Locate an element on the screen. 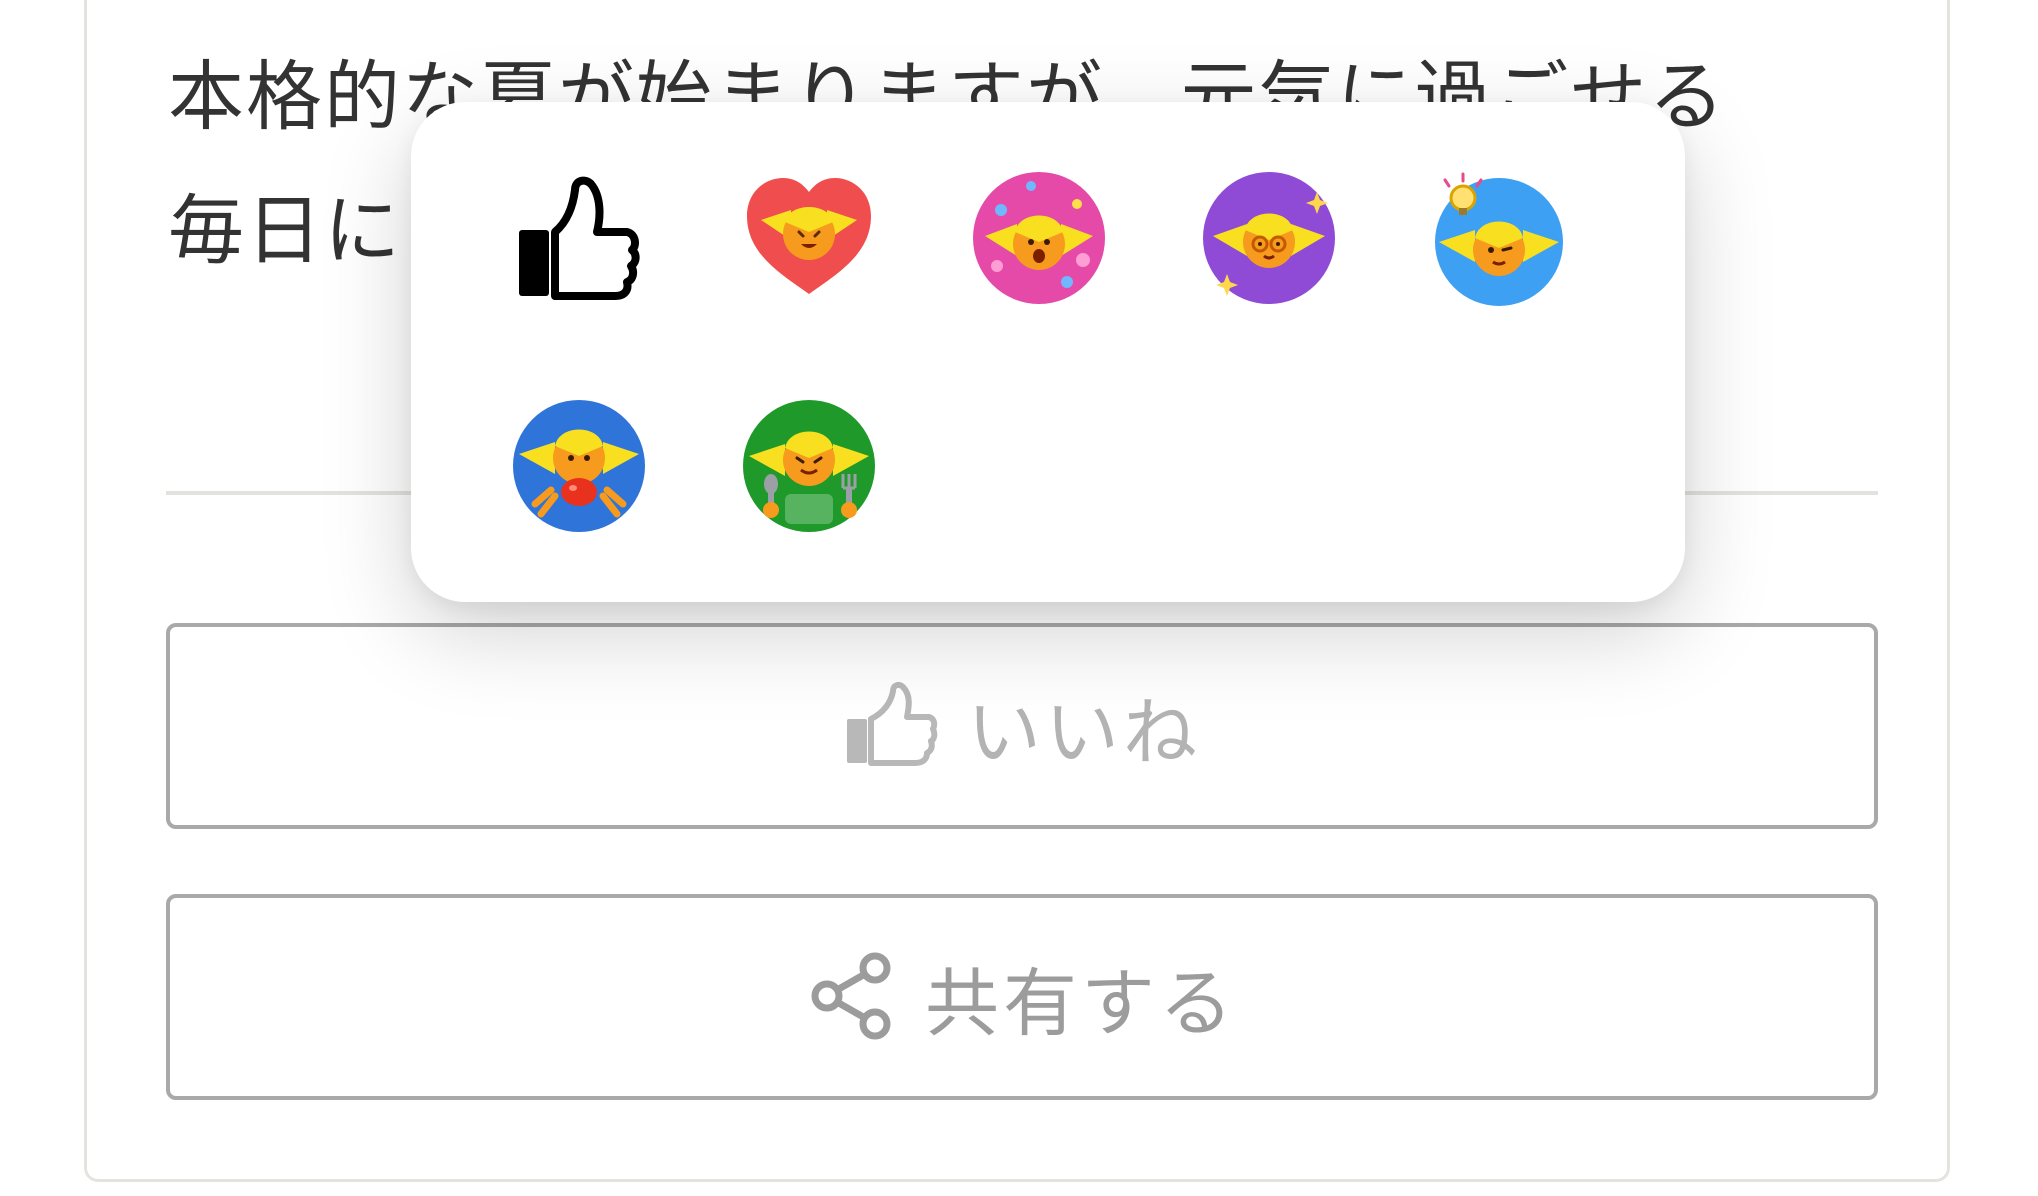 The height and width of the screenshot is (1196, 2038). share-icon is located at coordinates (852, 997).